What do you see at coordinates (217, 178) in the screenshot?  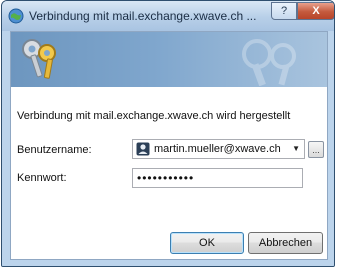 I see `password-field: •••••••••••` at bounding box center [217, 178].